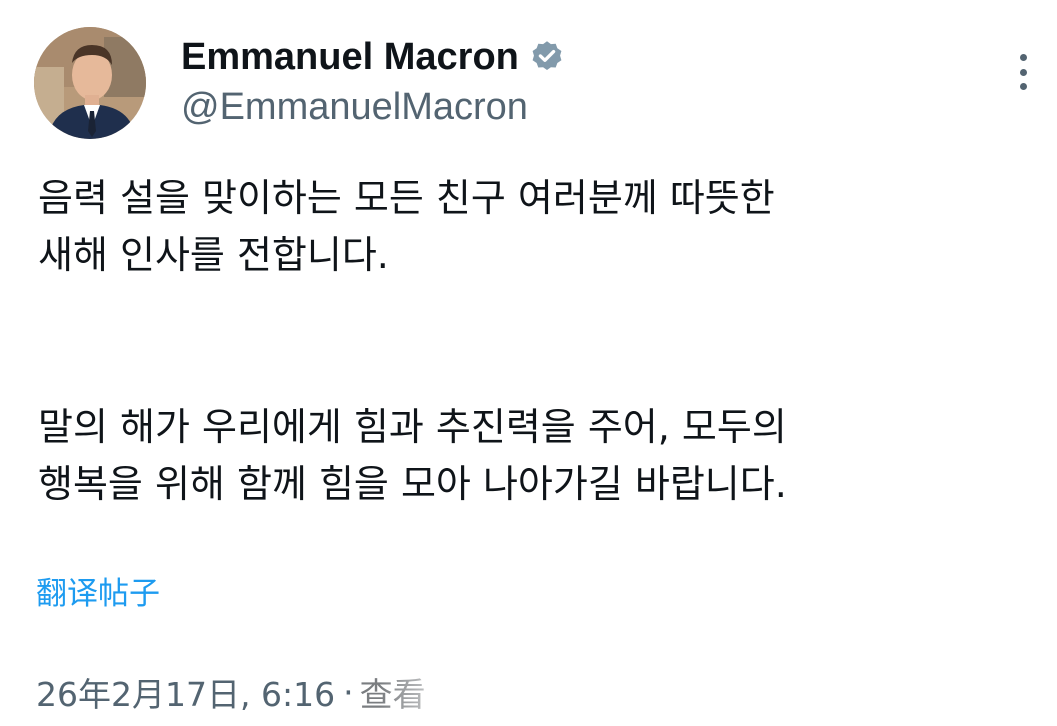 Image resolution: width=1057 pixels, height=726 pixels. Describe the element at coordinates (406, 198) in the screenshot. I see `tweet-text-line: 음력 설을 맞이하는 모든 친구 여러분께 따뜻한` at that location.